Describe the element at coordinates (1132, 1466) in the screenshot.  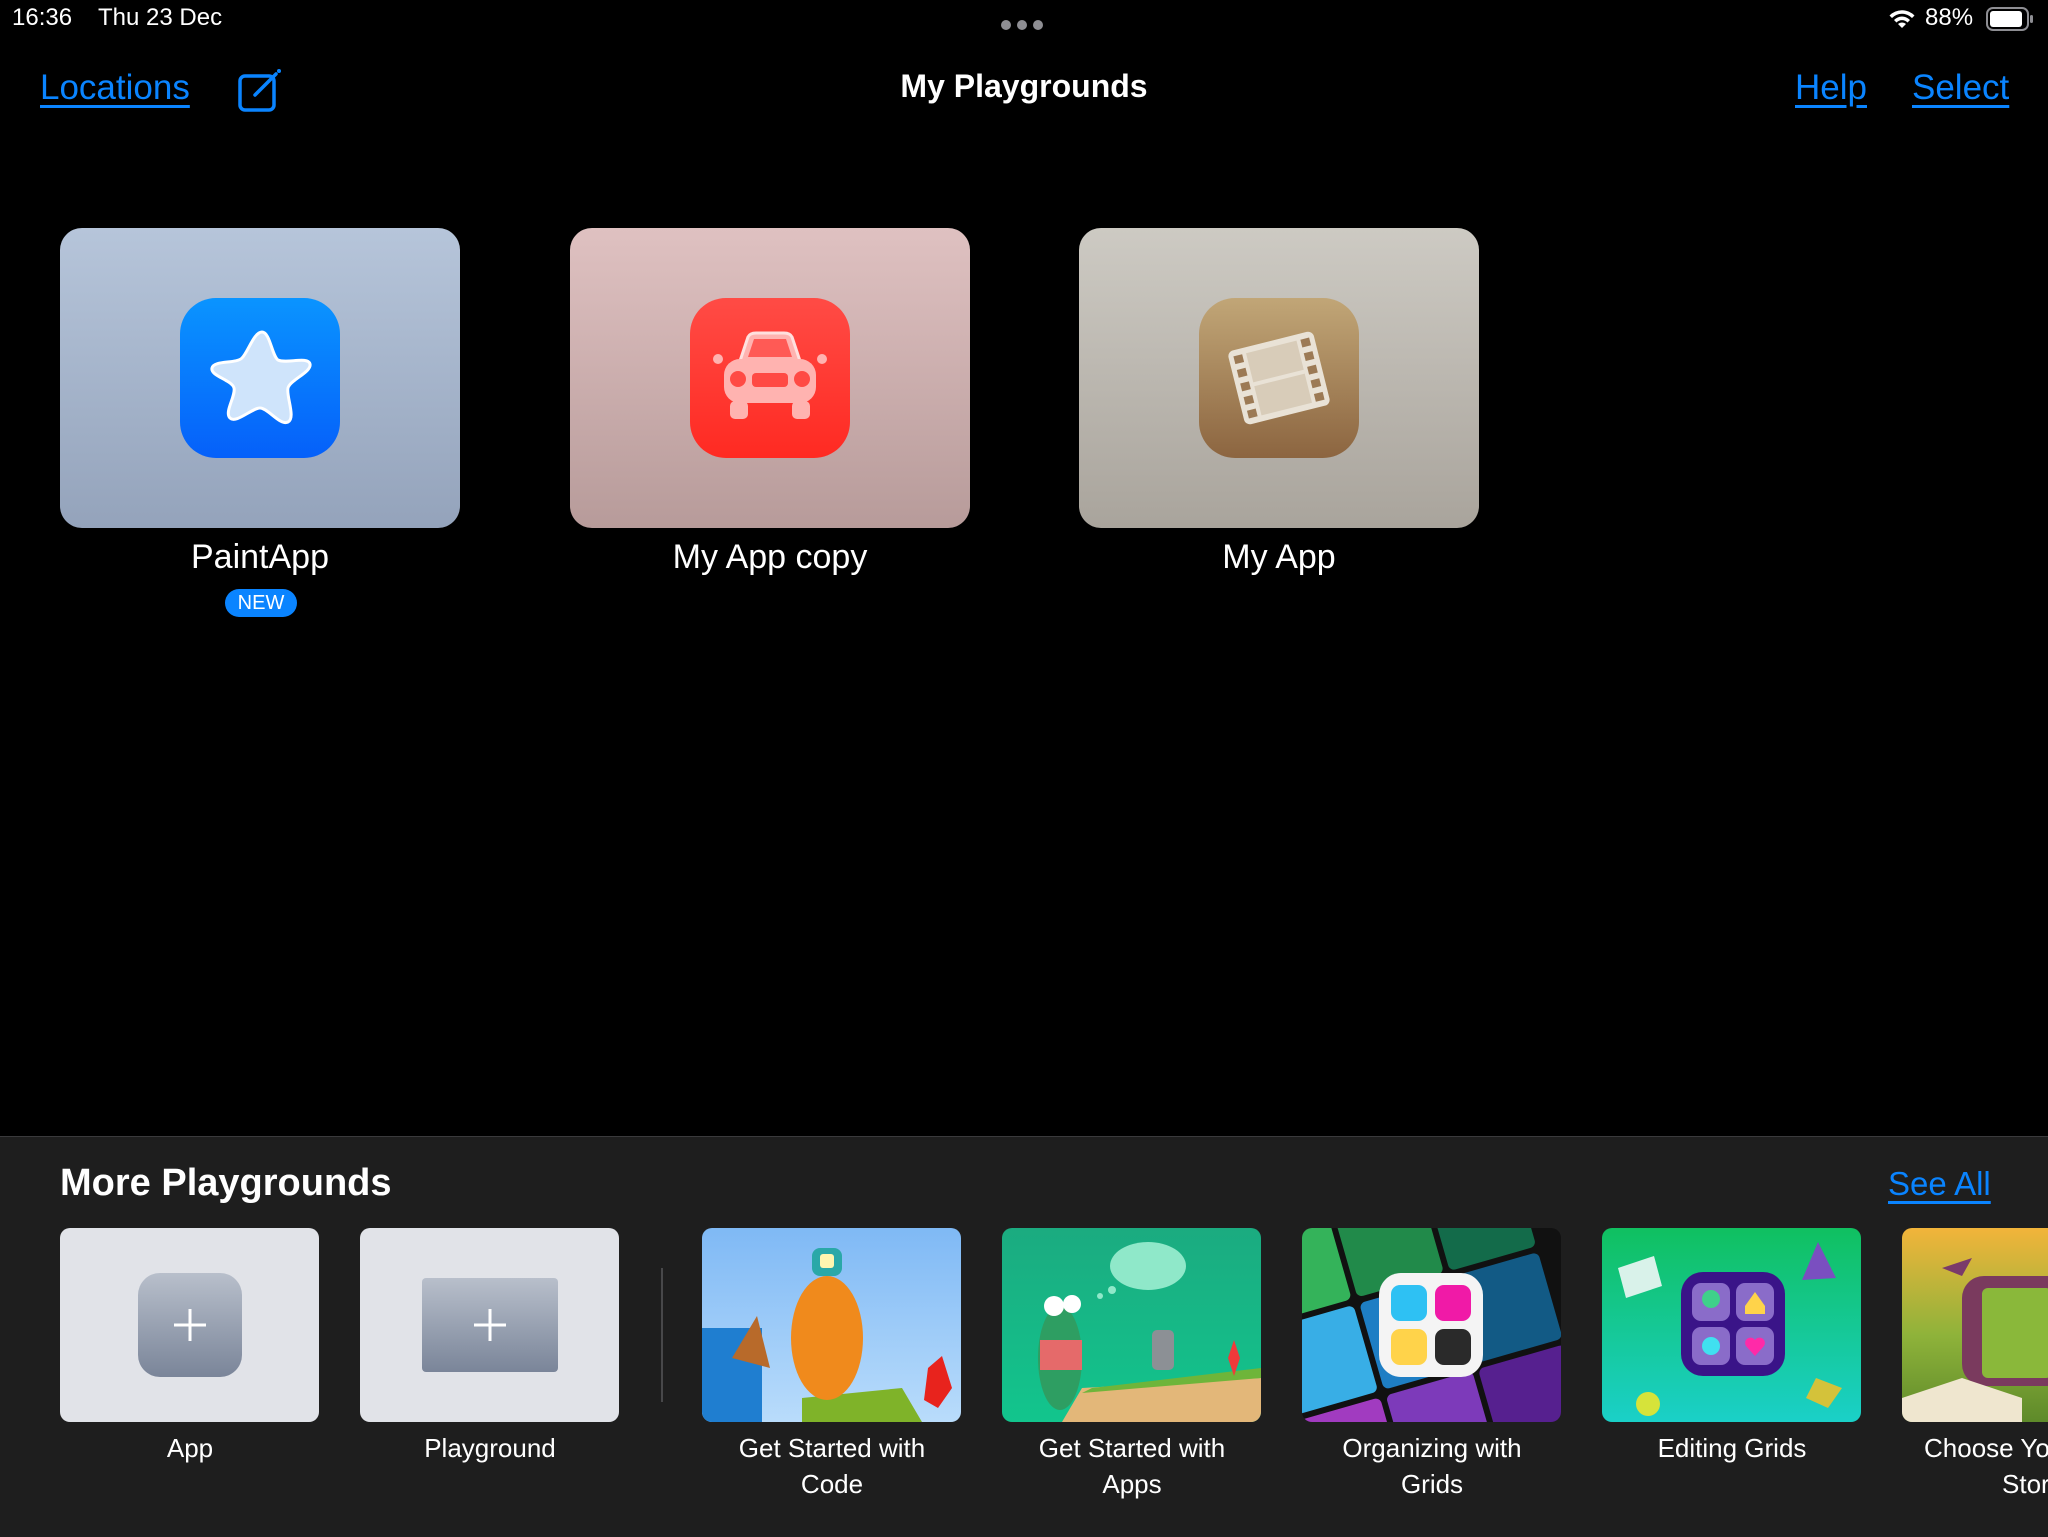
I see `tile-label: Get Started with Apps` at that location.